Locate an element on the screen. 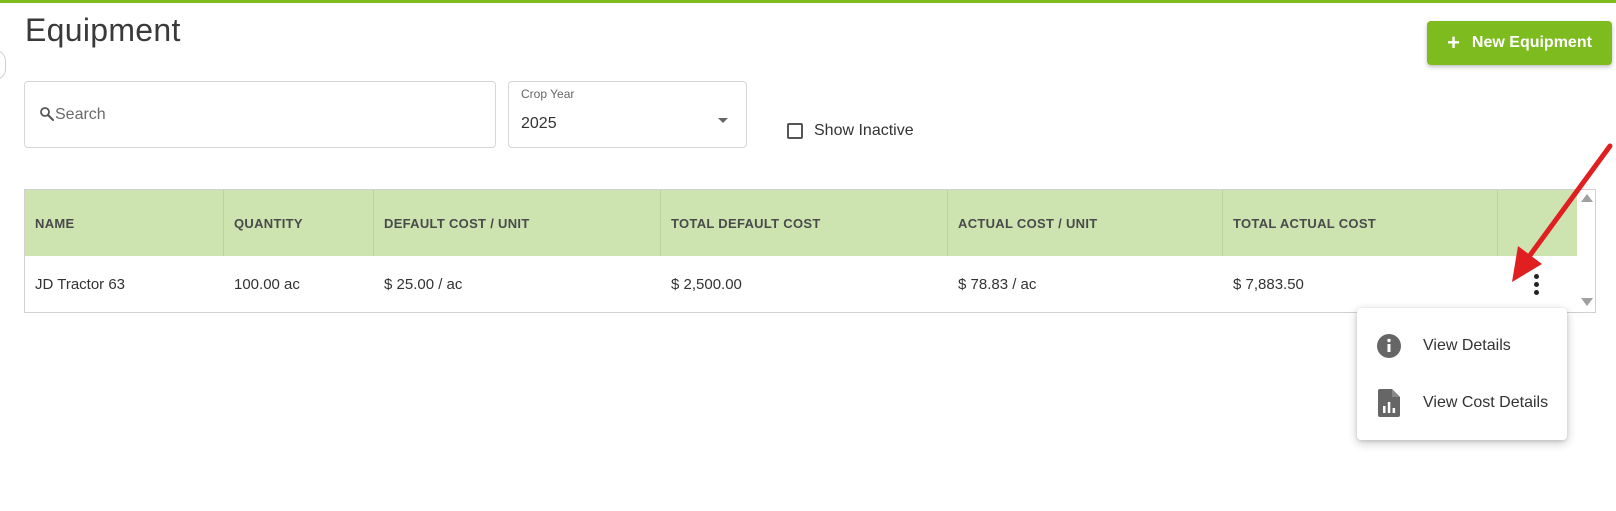  sidebar-toggle is located at coordinates (3, 65).